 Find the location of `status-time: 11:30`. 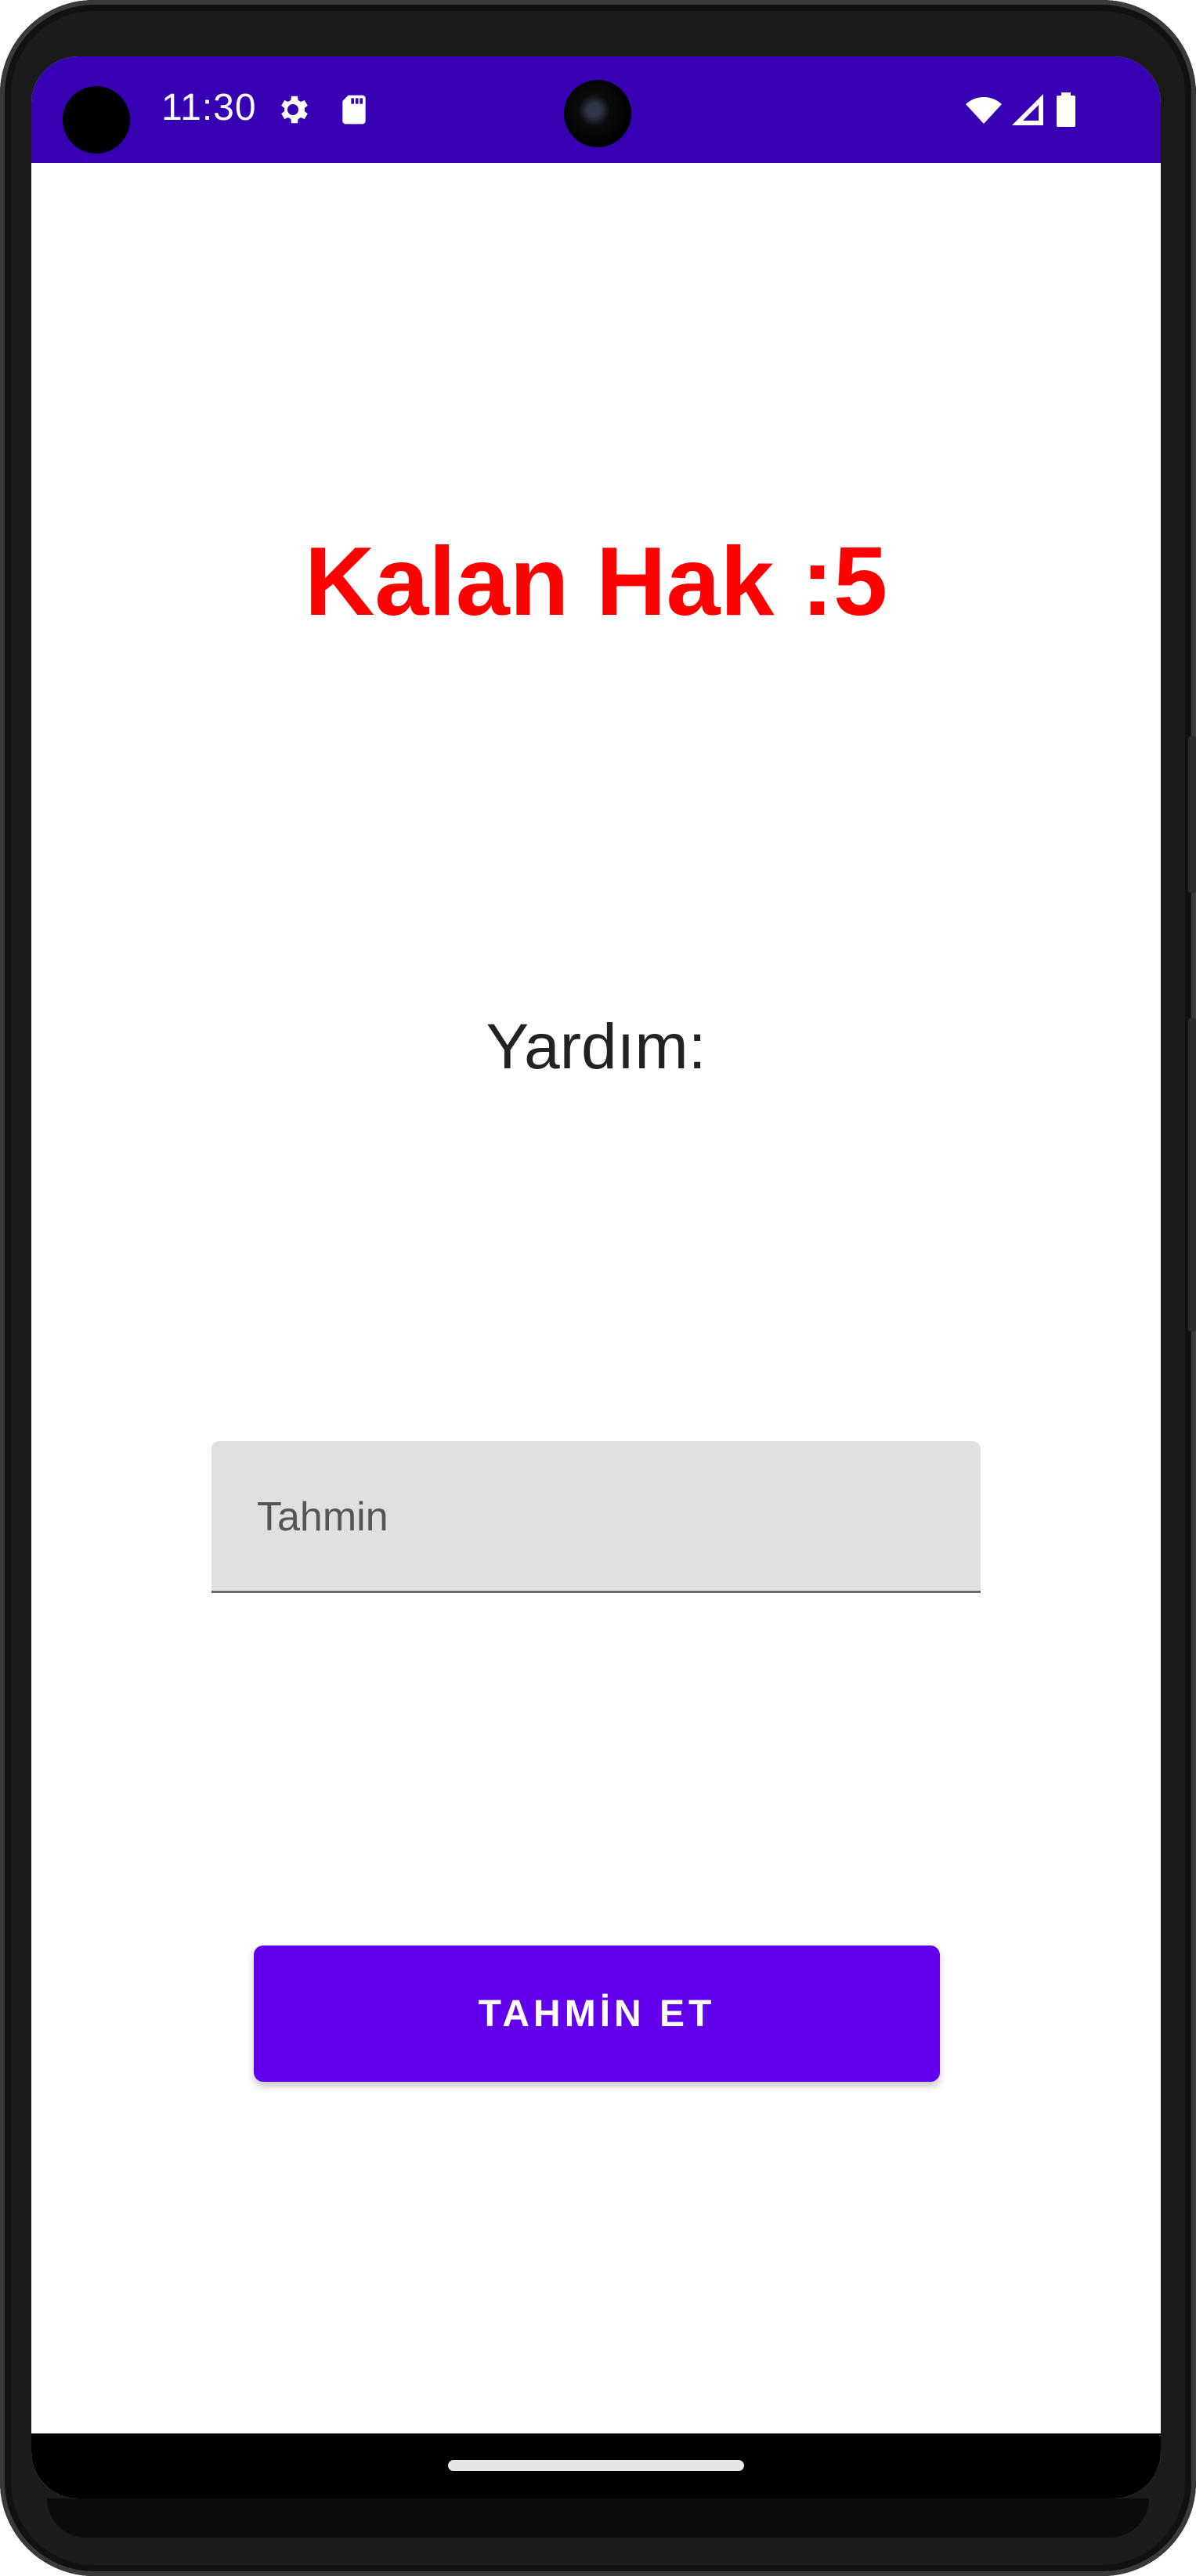

status-time: 11:30 is located at coordinates (209, 107).